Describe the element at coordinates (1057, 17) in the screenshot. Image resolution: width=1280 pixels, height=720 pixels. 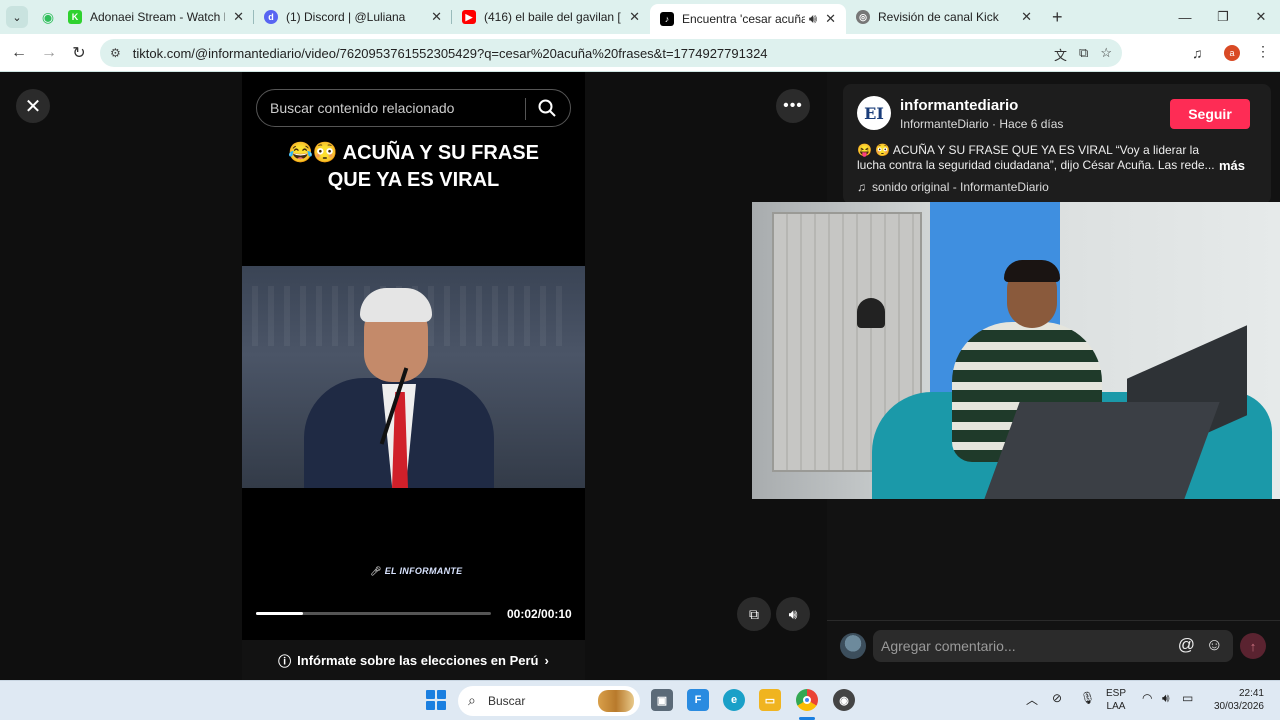
I see `new-tab-button: +` at that location.